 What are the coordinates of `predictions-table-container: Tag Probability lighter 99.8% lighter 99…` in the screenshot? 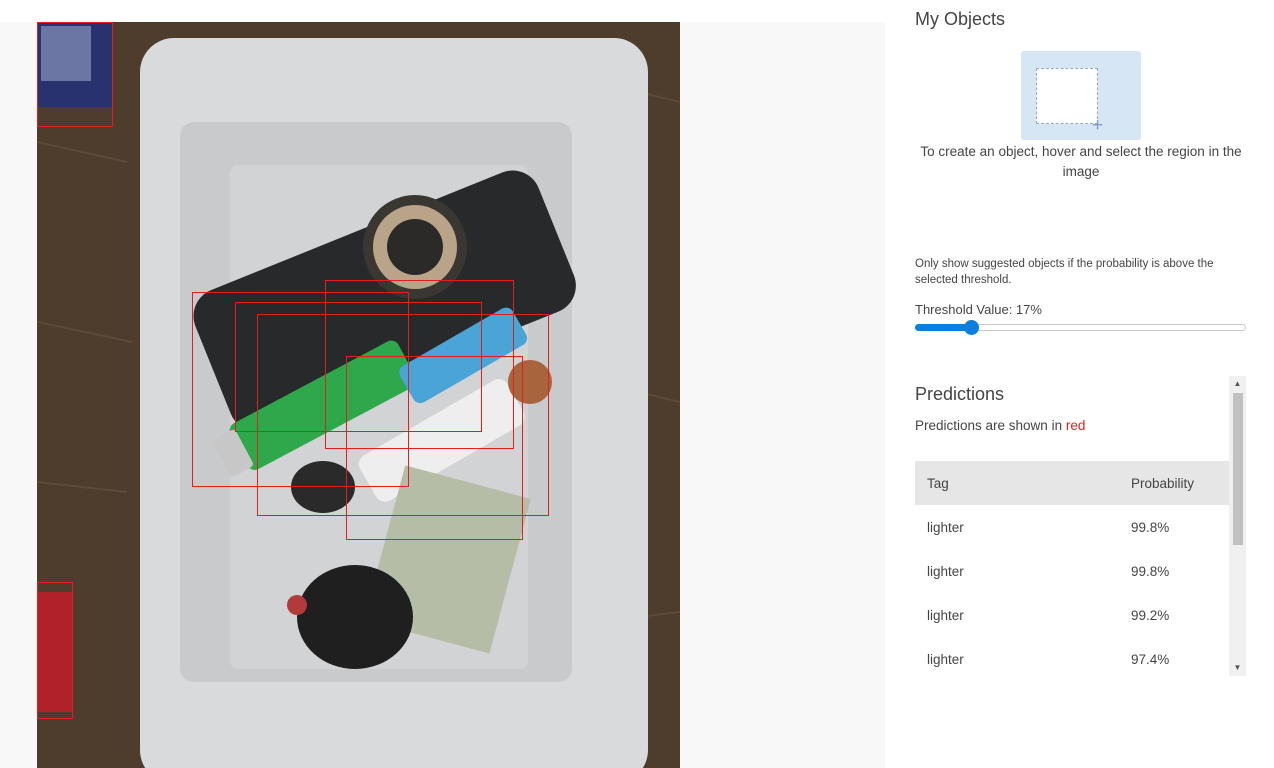 It's located at (1072, 568).